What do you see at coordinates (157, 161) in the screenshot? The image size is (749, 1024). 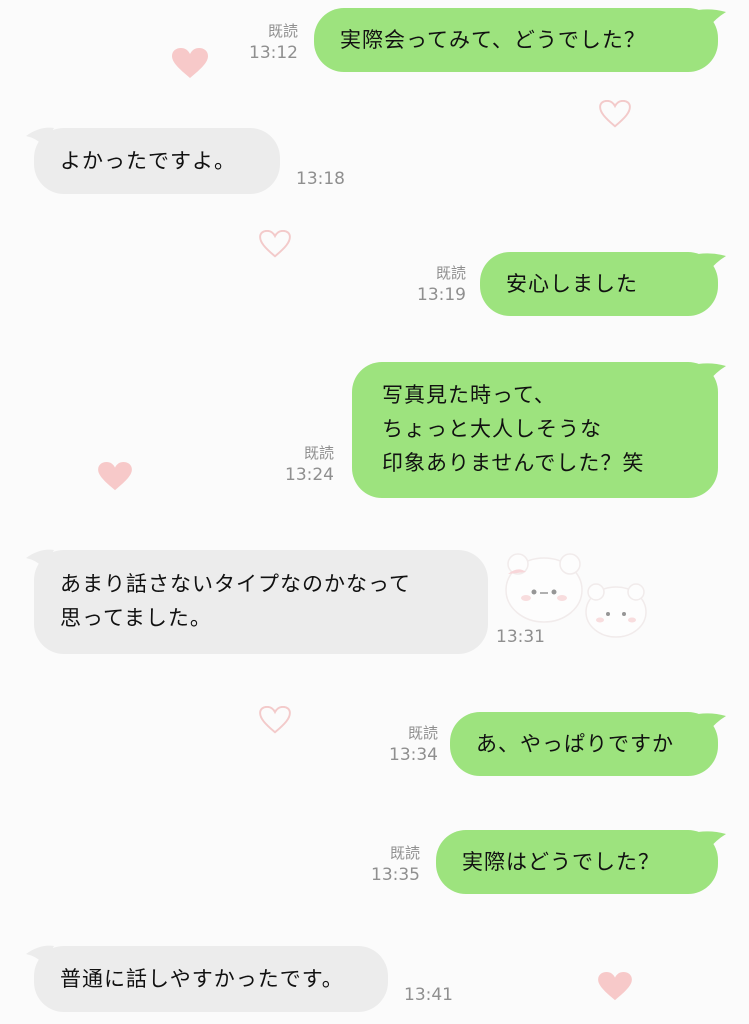 I see `message-bubble: よかったですよ。` at bounding box center [157, 161].